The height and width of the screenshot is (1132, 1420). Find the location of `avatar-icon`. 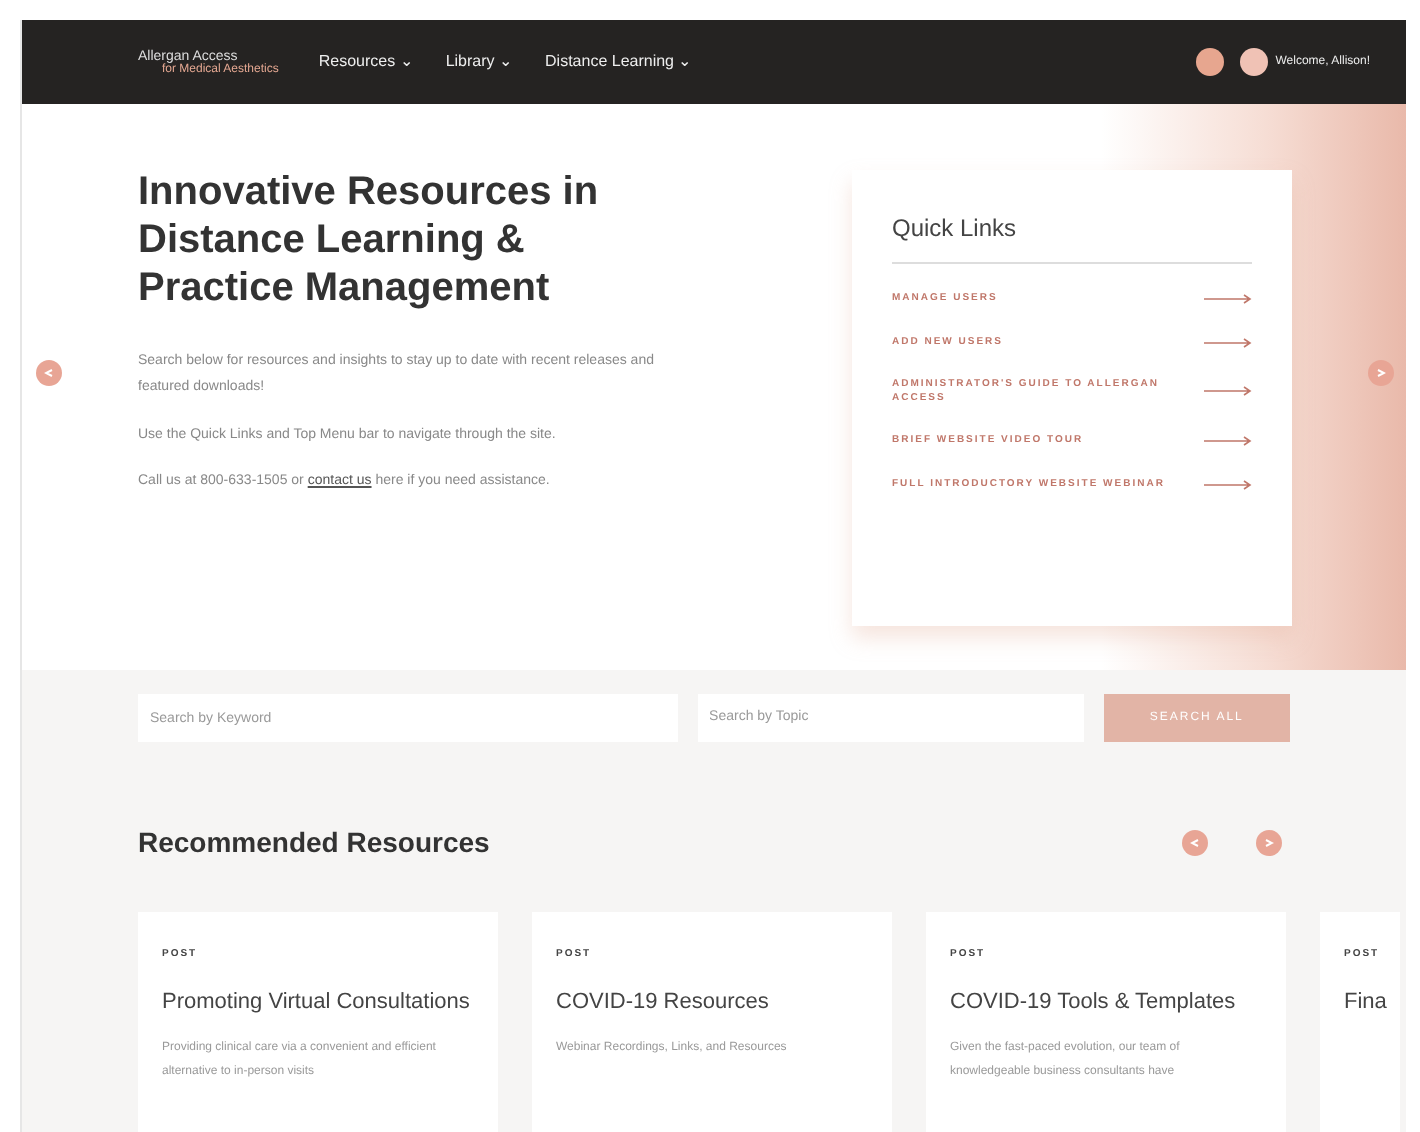

avatar-icon is located at coordinates (1253, 62).